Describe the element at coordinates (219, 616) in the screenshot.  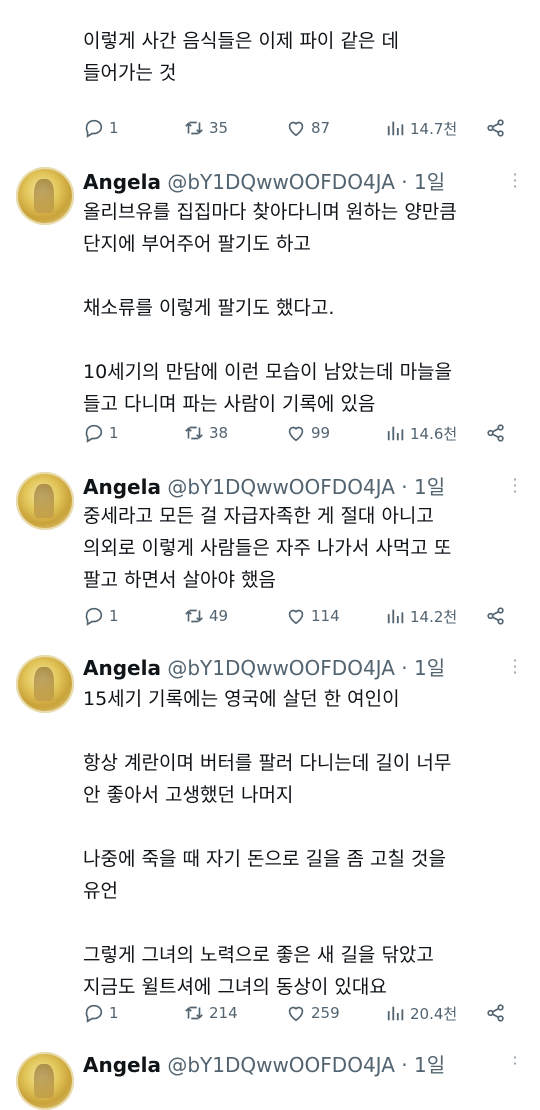
I see `retweet-count: 49` at that location.